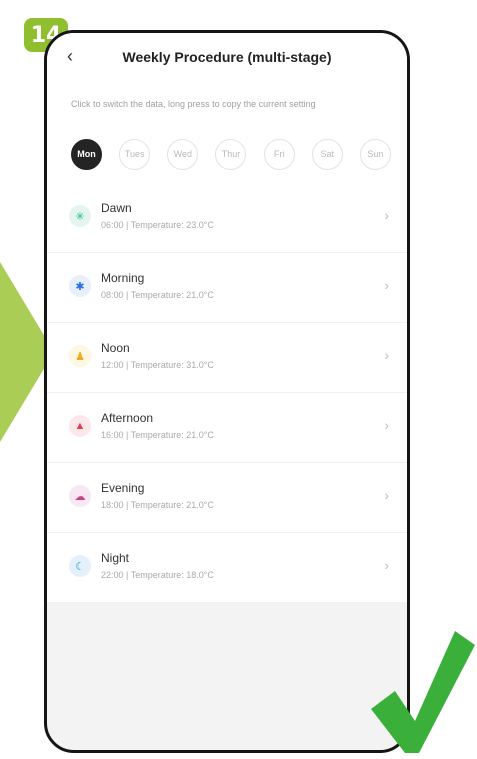 The width and height of the screenshot is (477, 759). I want to click on stage-detail: 16:00 | Temperature: 21.0°C, so click(157, 435).